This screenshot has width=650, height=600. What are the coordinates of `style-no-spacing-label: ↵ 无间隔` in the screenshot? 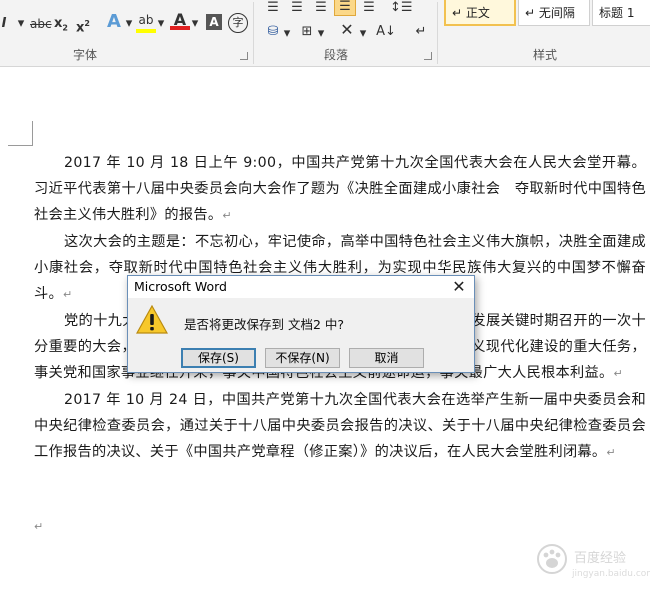 It's located at (550, 13).